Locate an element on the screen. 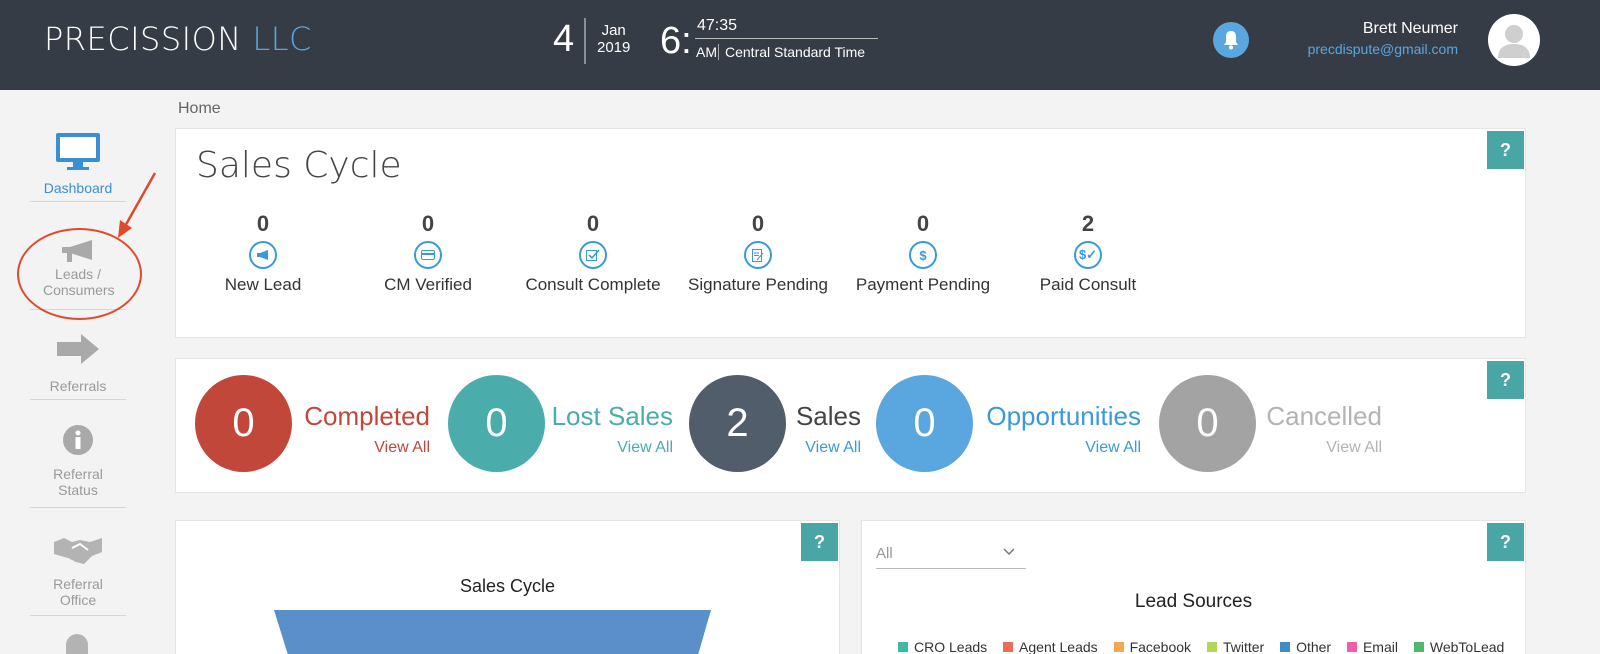 The image size is (1600, 654). stat-opportunities: 0 Opportunities View All is located at coordinates (1008, 423).